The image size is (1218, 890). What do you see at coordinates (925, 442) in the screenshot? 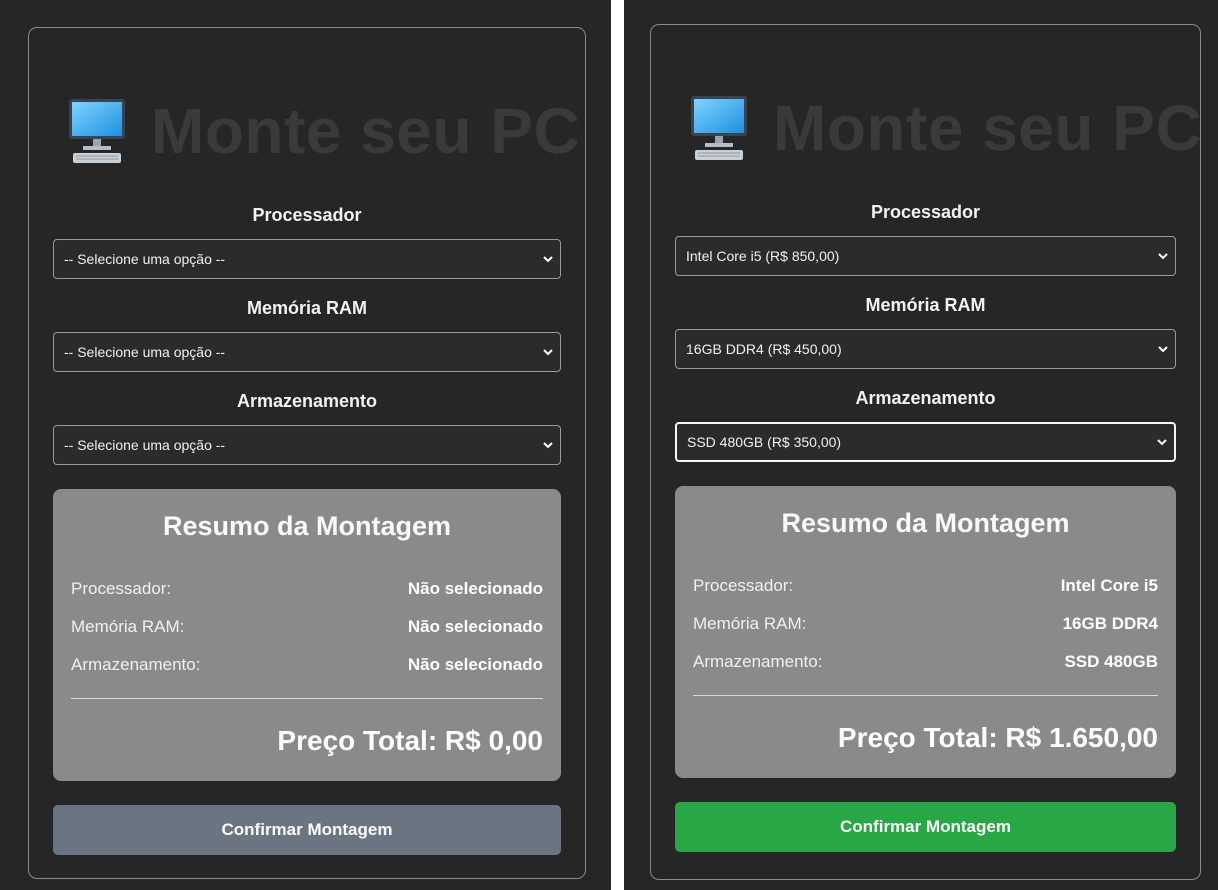
I see `storage-select: SSD 480GB (R$ 350,00)` at bounding box center [925, 442].